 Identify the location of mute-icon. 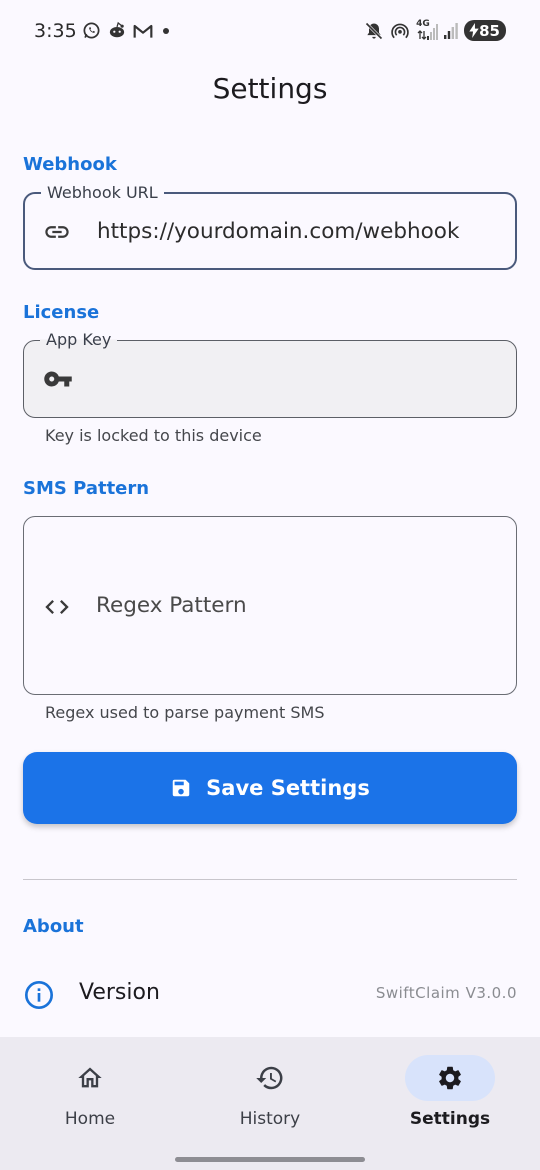
(374, 30).